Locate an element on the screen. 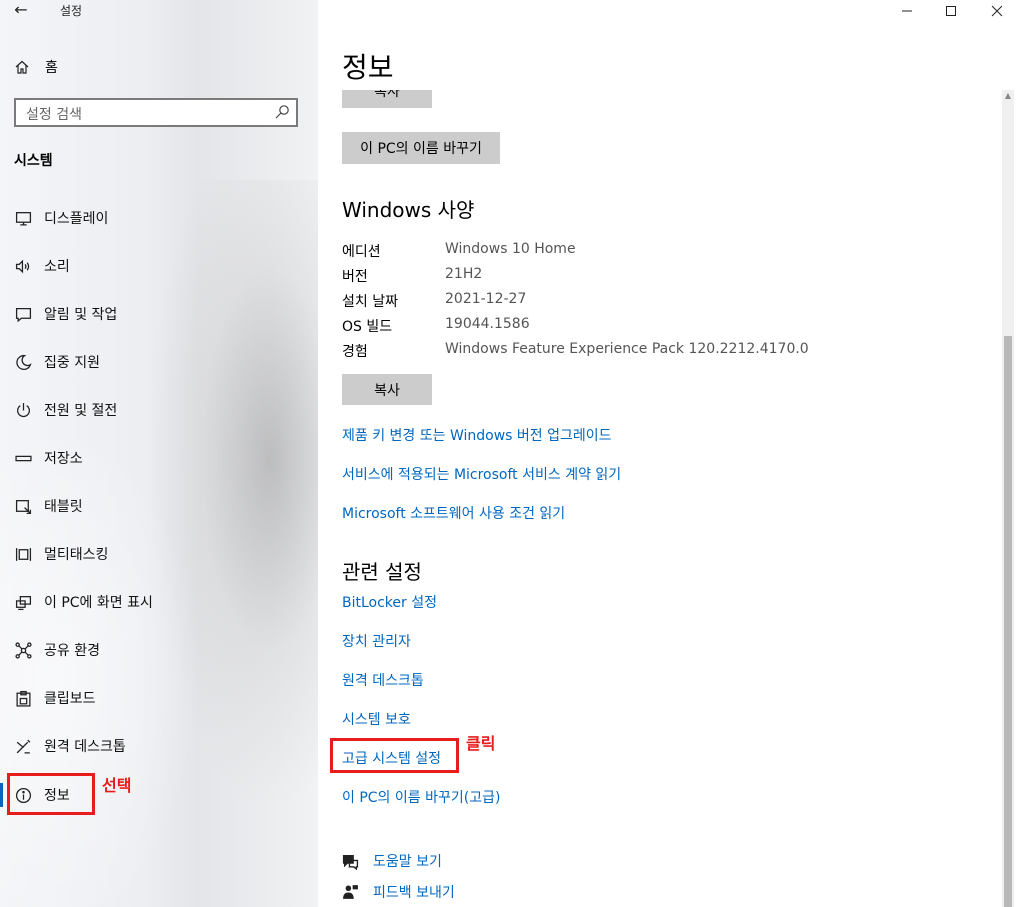  copy-button-device: 복사 is located at coordinates (387, 99).